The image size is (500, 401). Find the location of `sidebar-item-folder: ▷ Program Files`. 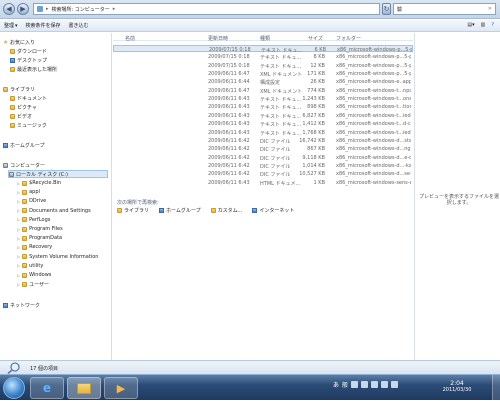

sidebar-item-folder: ▷ Program Files is located at coordinates (40, 229).